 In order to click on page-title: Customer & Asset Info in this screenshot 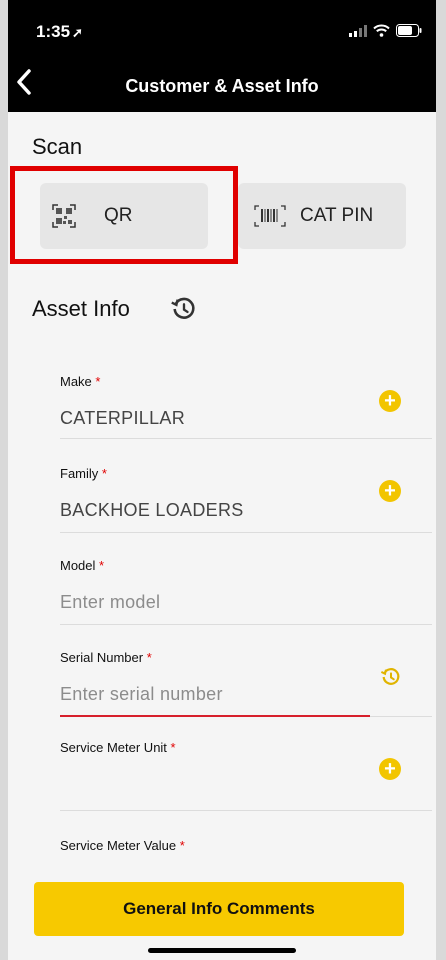, I will do `click(222, 86)`.